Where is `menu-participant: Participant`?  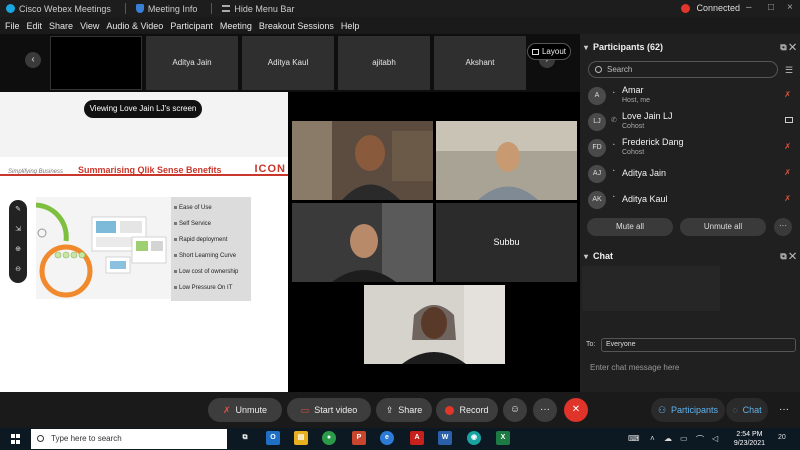 menu-participant: Participant is located at coordinates (191, 26).